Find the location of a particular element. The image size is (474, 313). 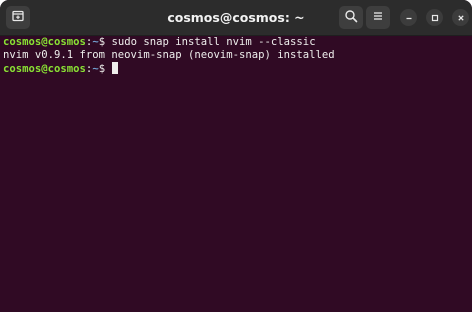

close-icon is located at coordinates (461, 17).